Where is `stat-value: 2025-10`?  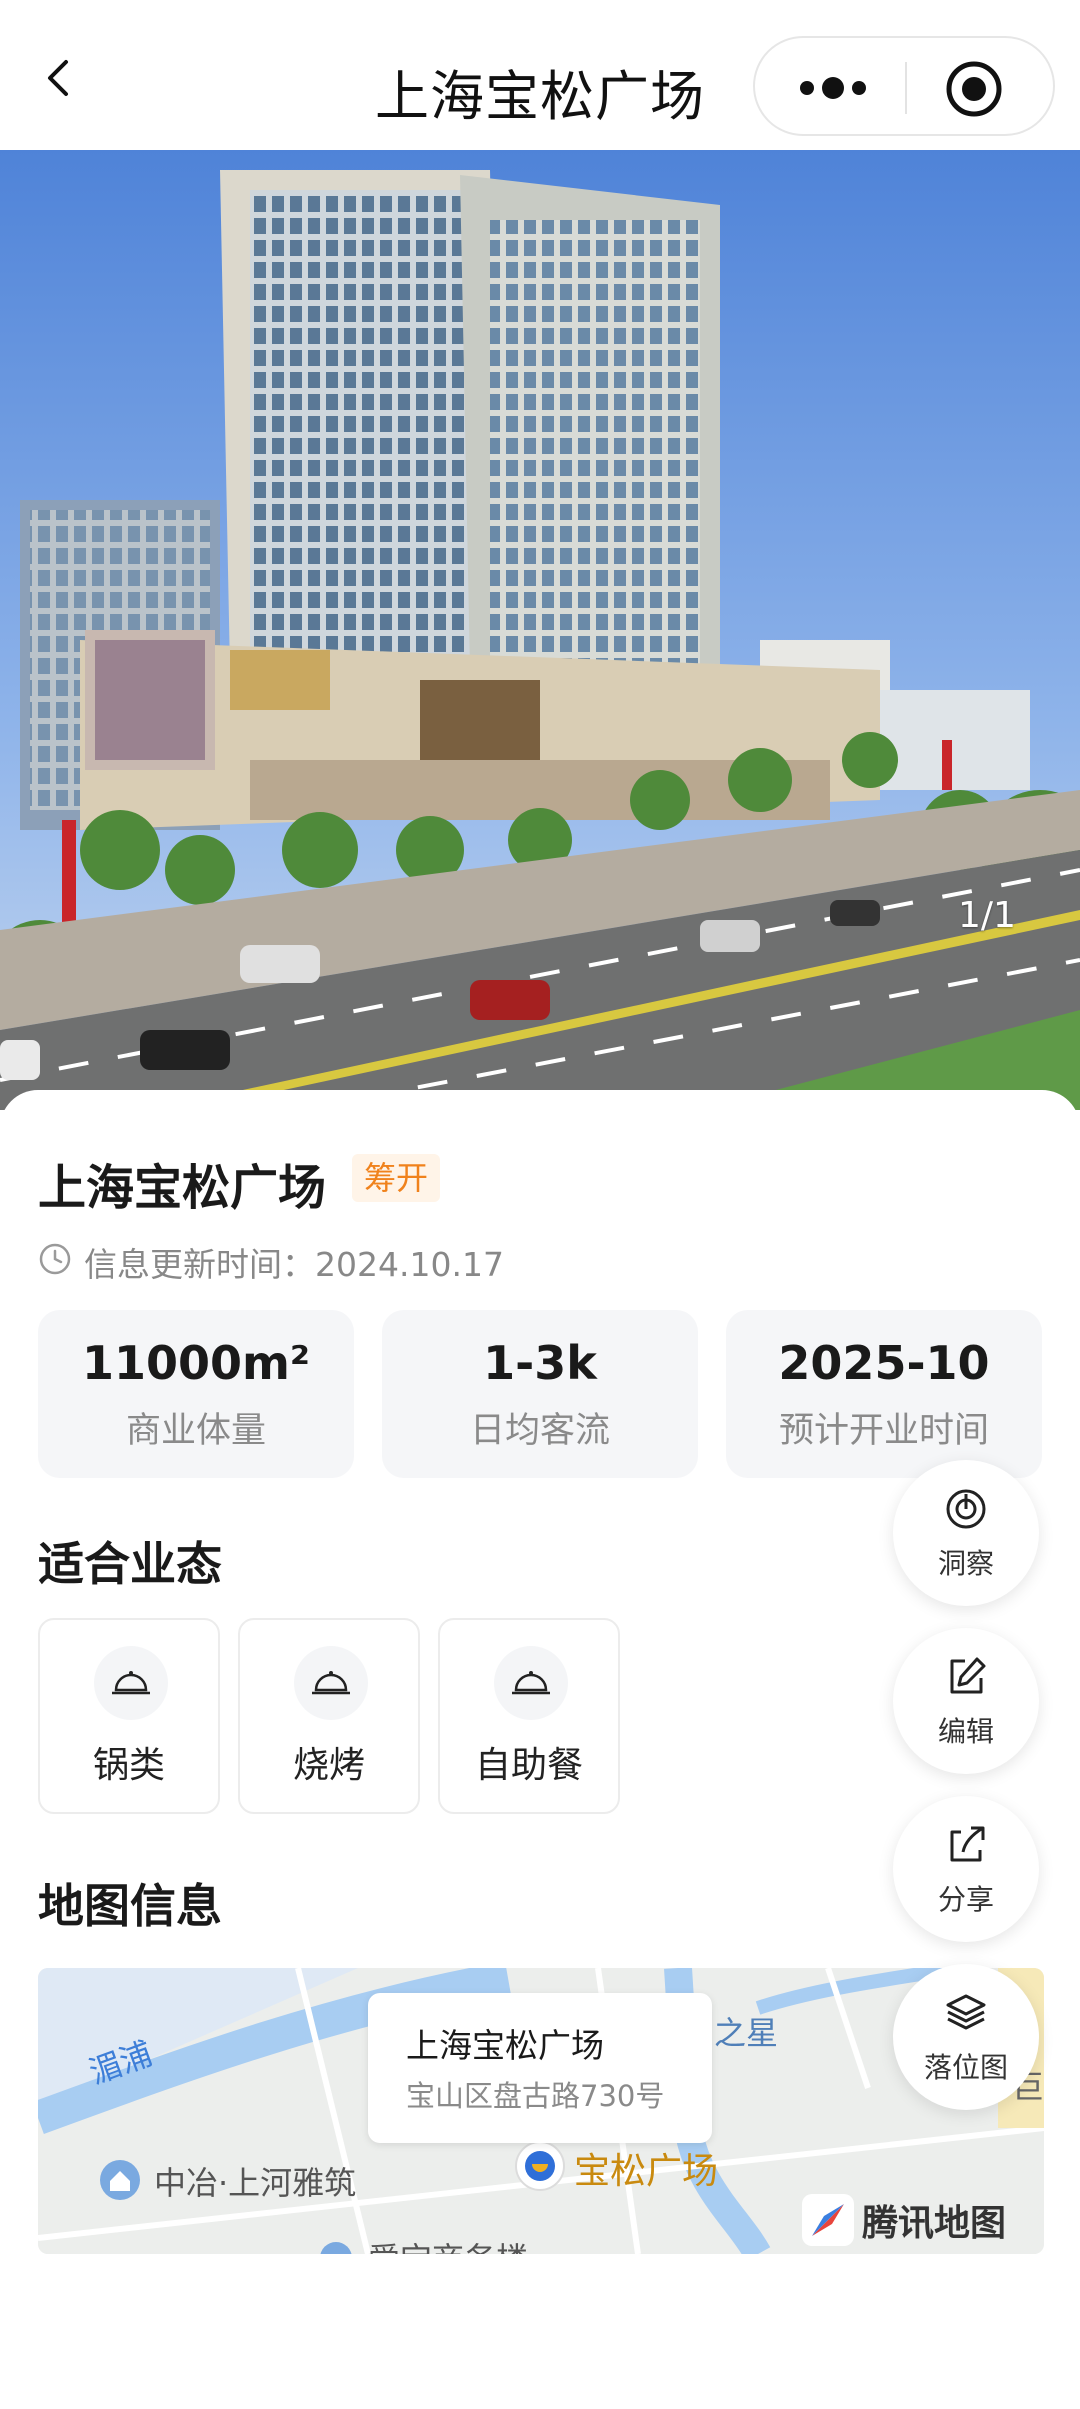
stat-value: 2025-10 is located at coordinates (884, 1363).